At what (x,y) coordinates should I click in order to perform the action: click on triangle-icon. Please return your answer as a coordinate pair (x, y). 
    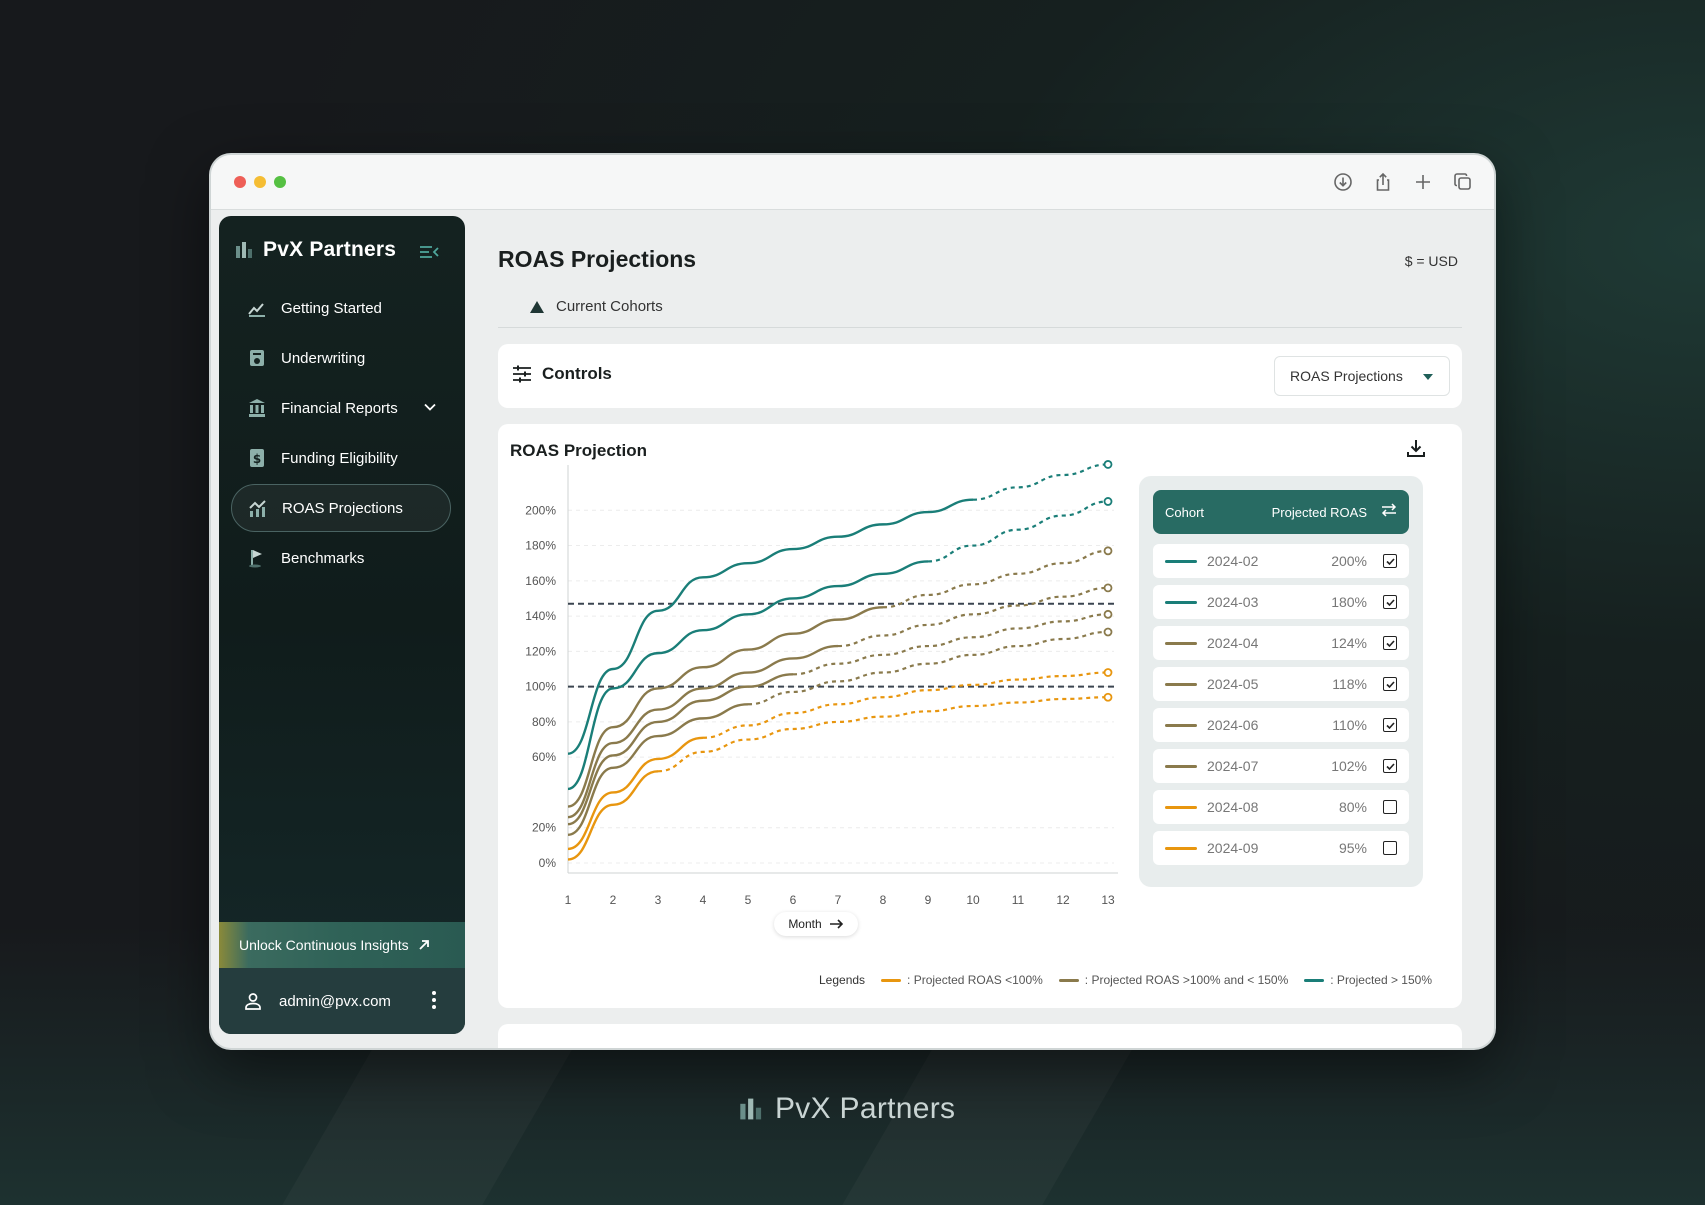
    Looking at the image, I should click on (537, 306).